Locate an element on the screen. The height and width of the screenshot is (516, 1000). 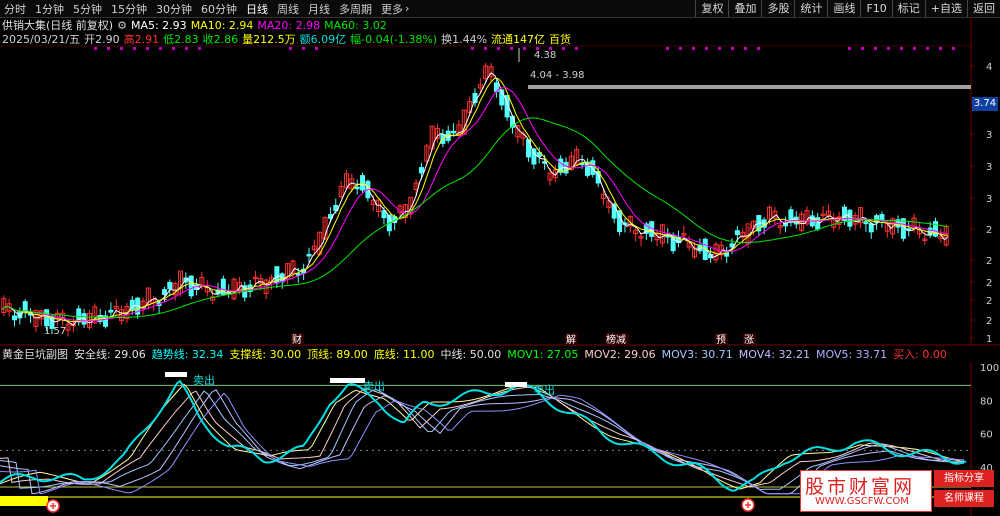
range-label: 4.04 - 3.98 is located at coordinates (557, 75).